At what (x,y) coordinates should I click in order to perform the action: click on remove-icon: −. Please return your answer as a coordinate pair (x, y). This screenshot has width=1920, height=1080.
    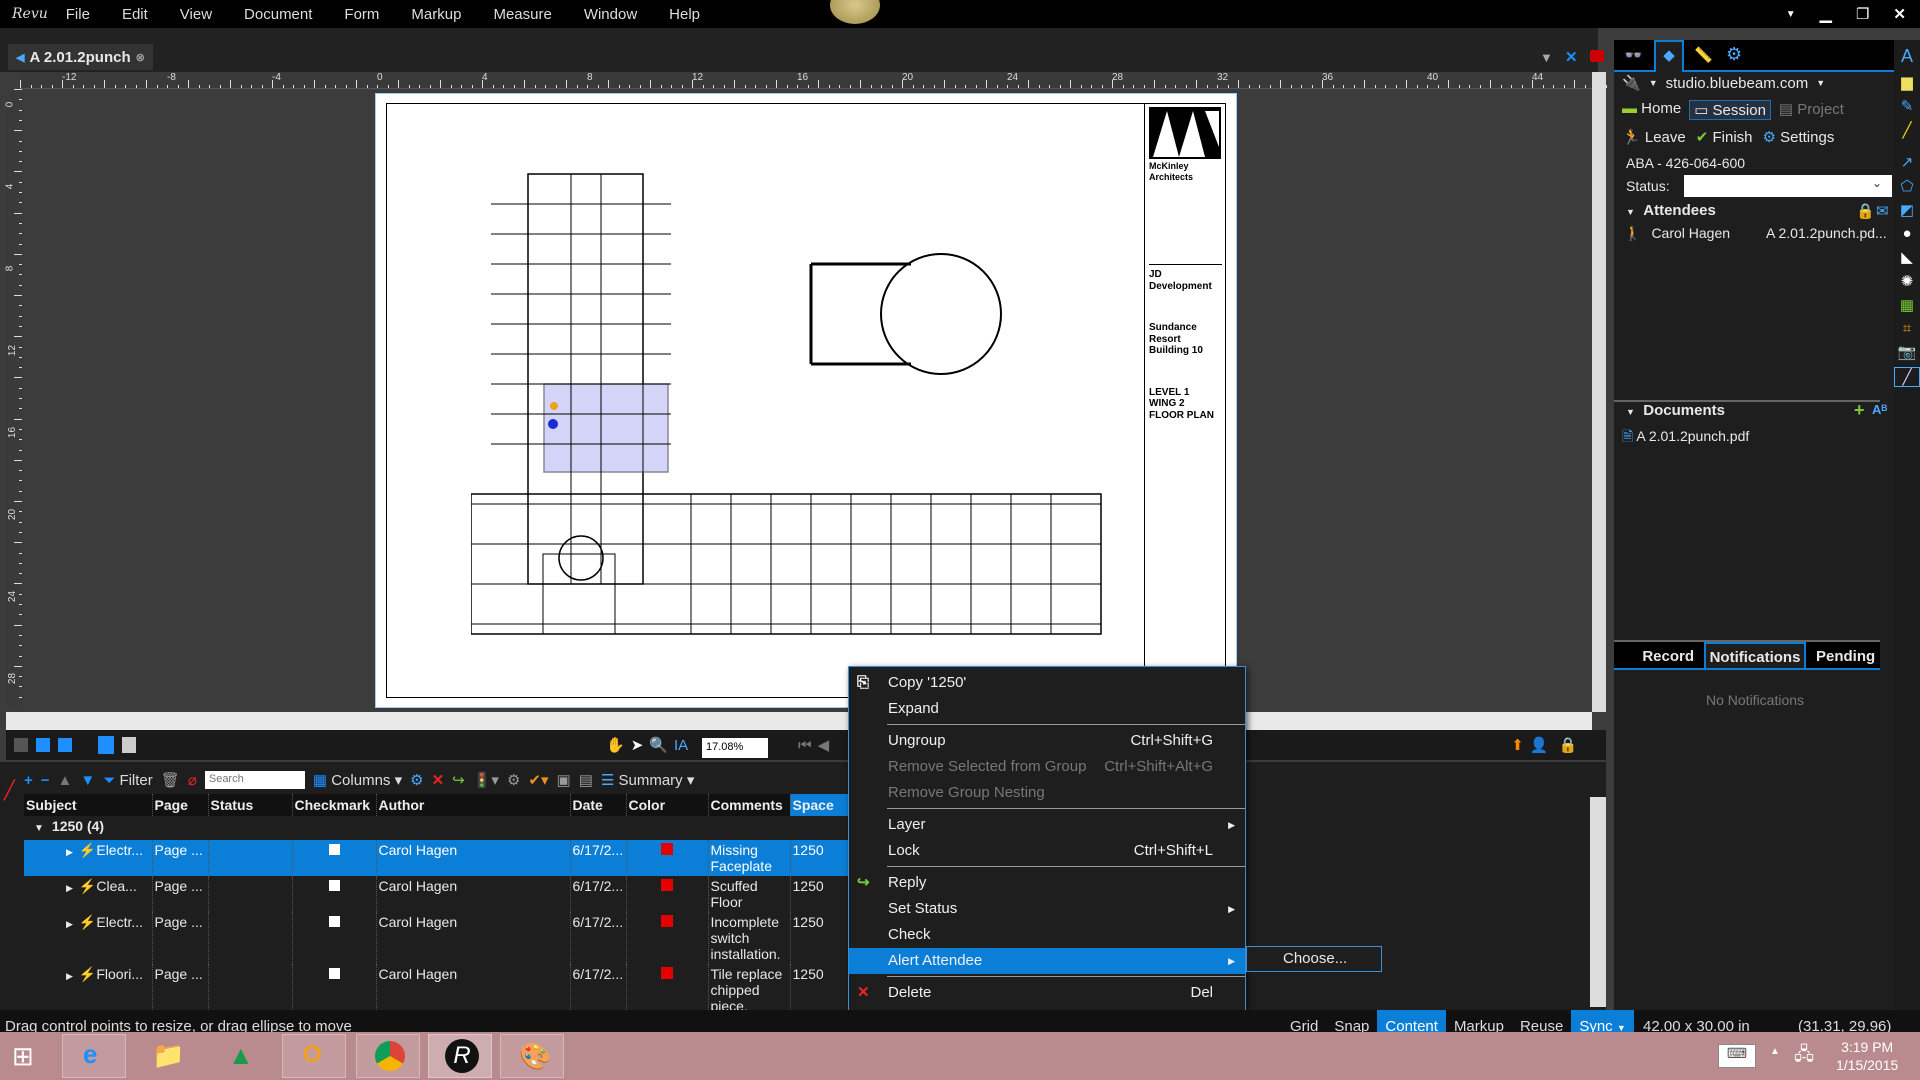
    Looking at the image, I should click on (45, 780).